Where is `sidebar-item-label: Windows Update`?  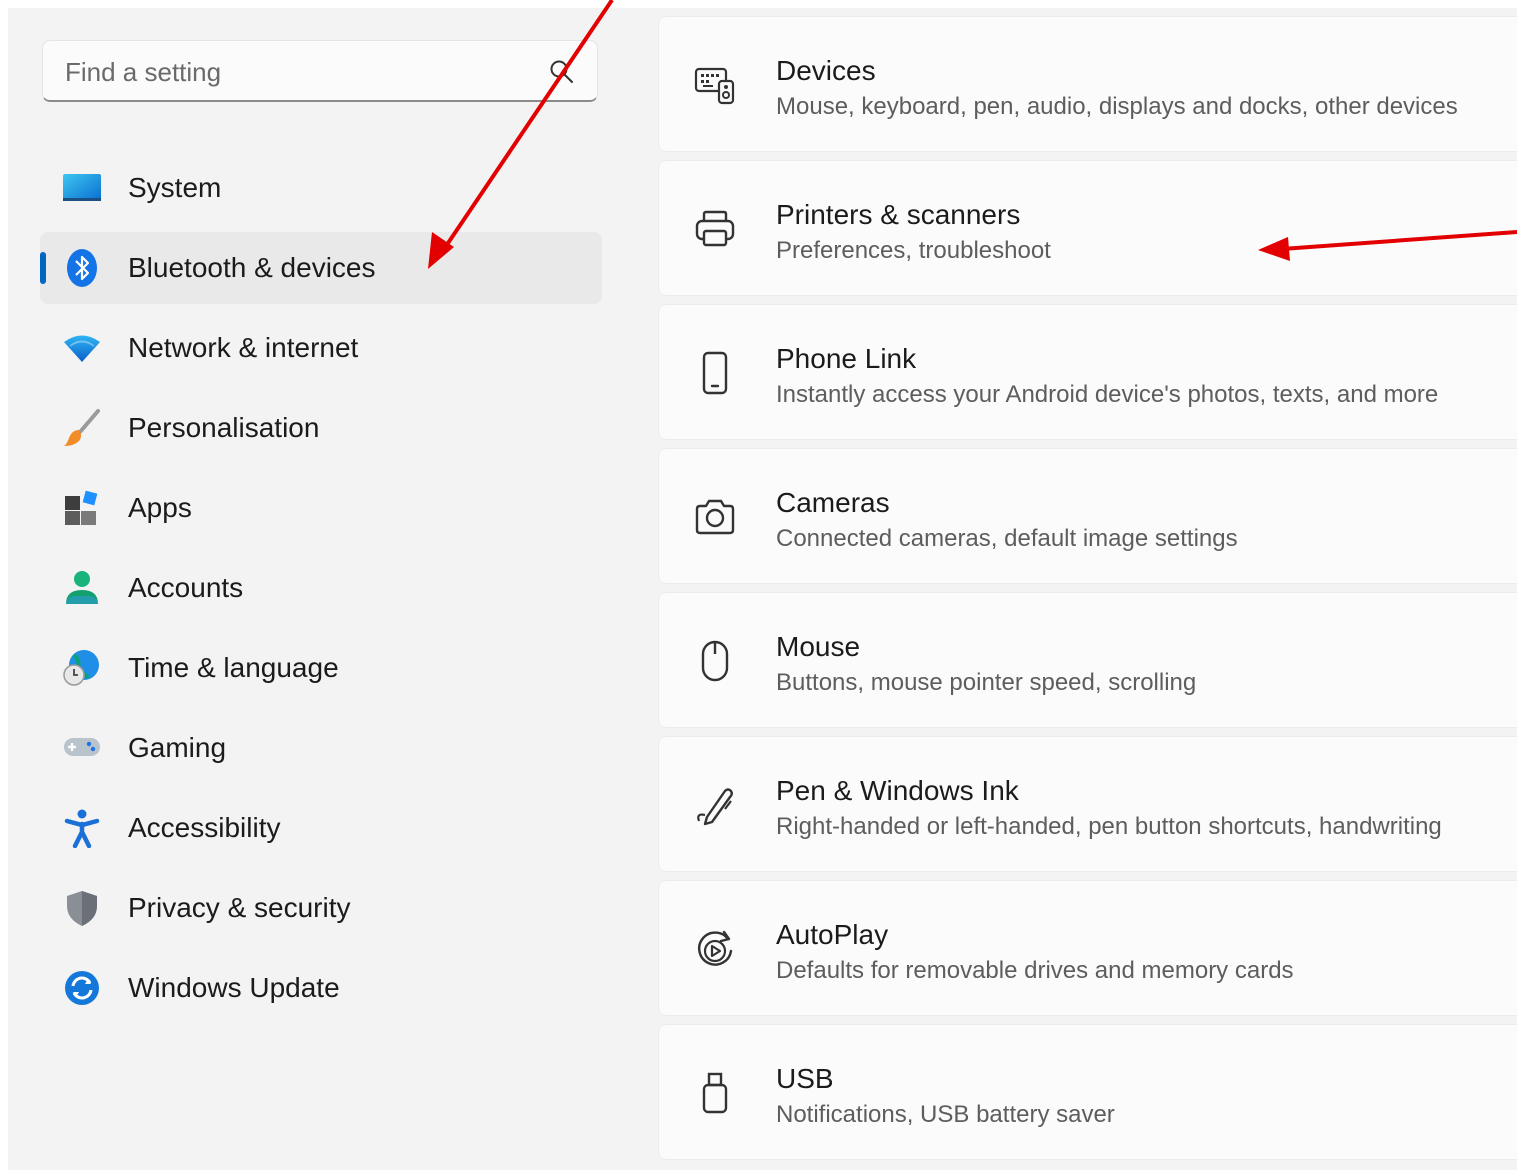
sidebar-item-label: Windows Update is located at coordinates (234, 987).